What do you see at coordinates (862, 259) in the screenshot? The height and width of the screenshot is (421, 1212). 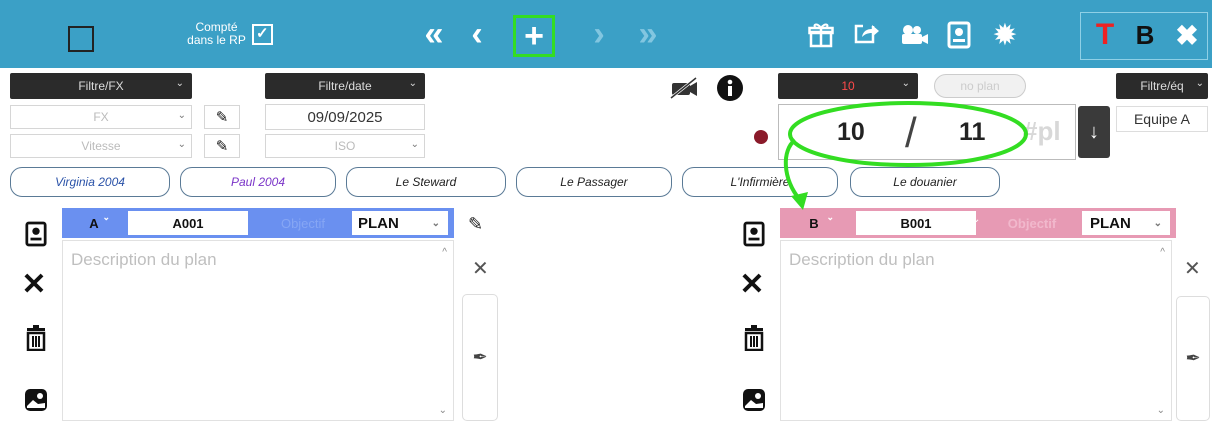 I see `plan-b-description-placeholder: Description du plan` at bounding box center [862, 259].